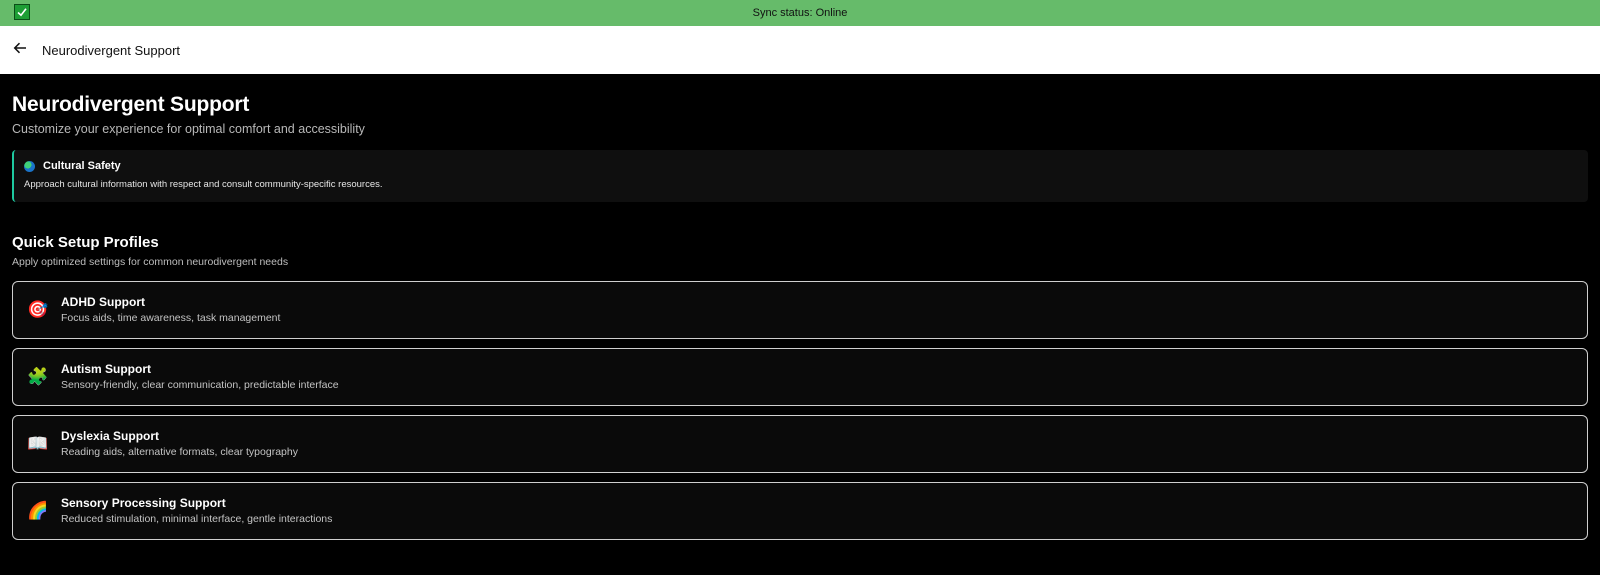  I want to click on checkmark-icon, so click(22, 12).